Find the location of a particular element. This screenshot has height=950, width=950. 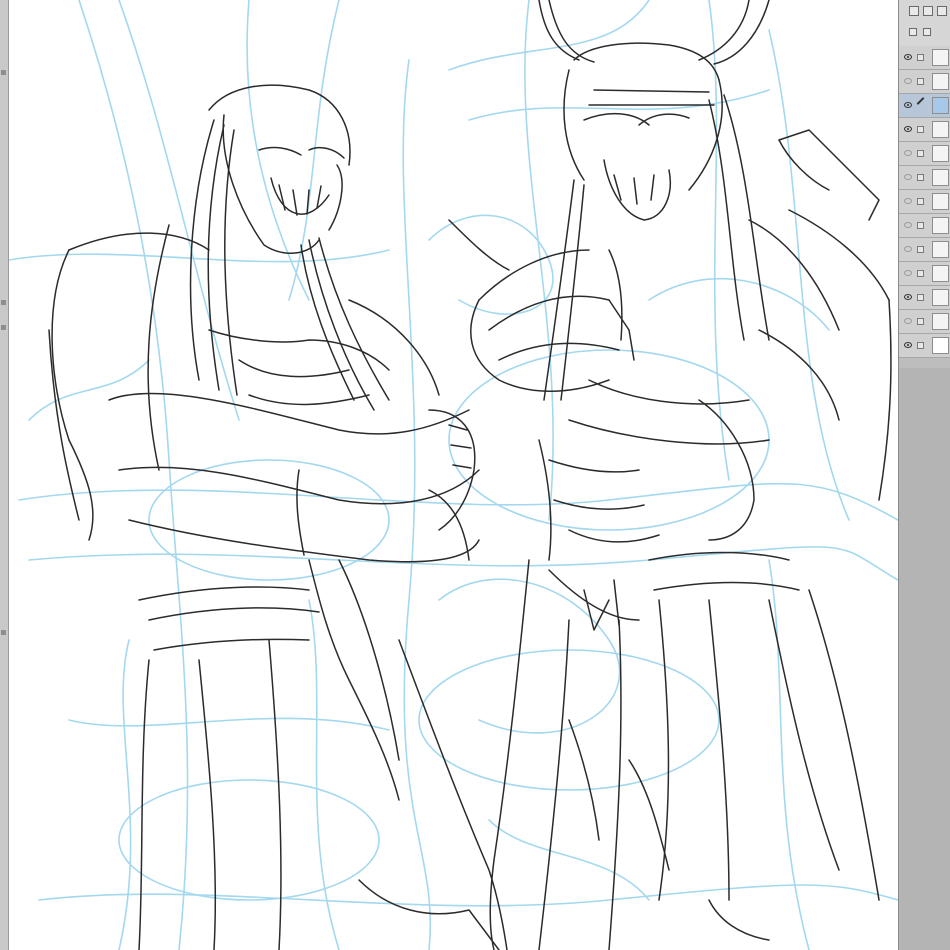

tool-strip is located at coordinates (4, 475).